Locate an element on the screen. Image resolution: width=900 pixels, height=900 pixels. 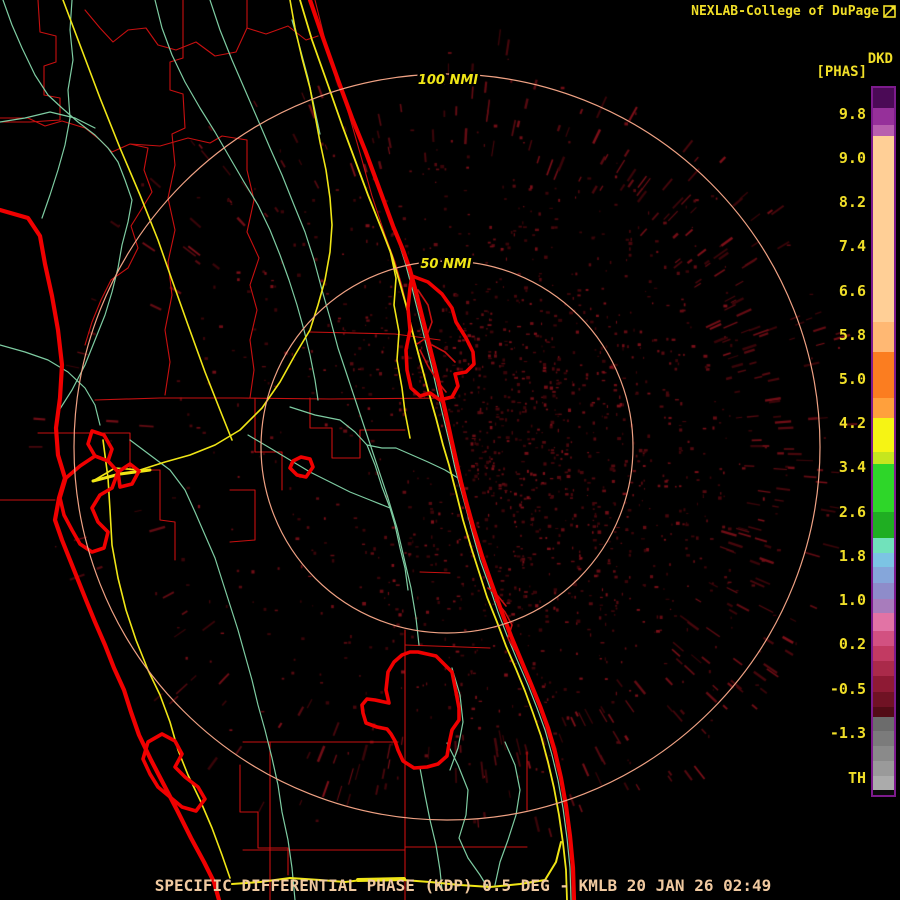
colorbar-tick-label: 5.0 is located at coordinates (852, 379).